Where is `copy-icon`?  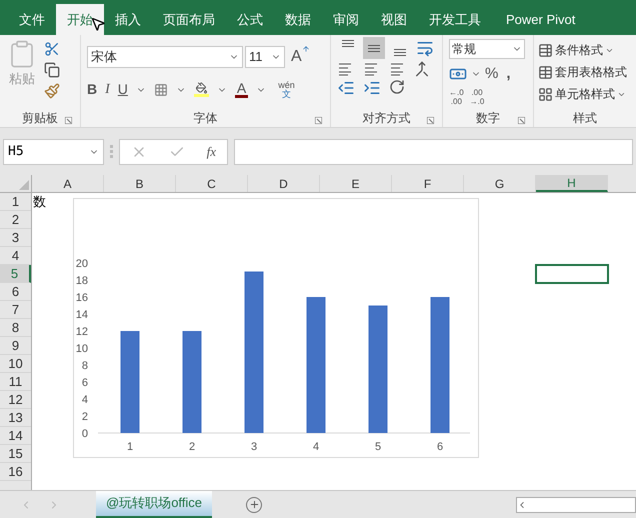 copy-icon is located at coordinates (52, 70).